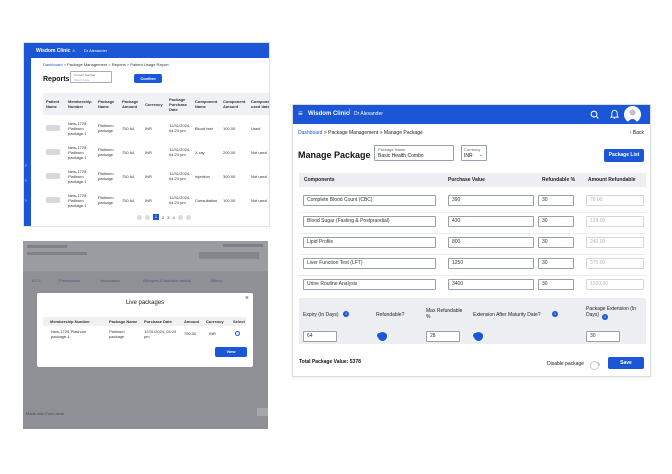 This screenshot has width=672, height=474. I want to click on col-date: Package Purchase Date, so click(178, 104).